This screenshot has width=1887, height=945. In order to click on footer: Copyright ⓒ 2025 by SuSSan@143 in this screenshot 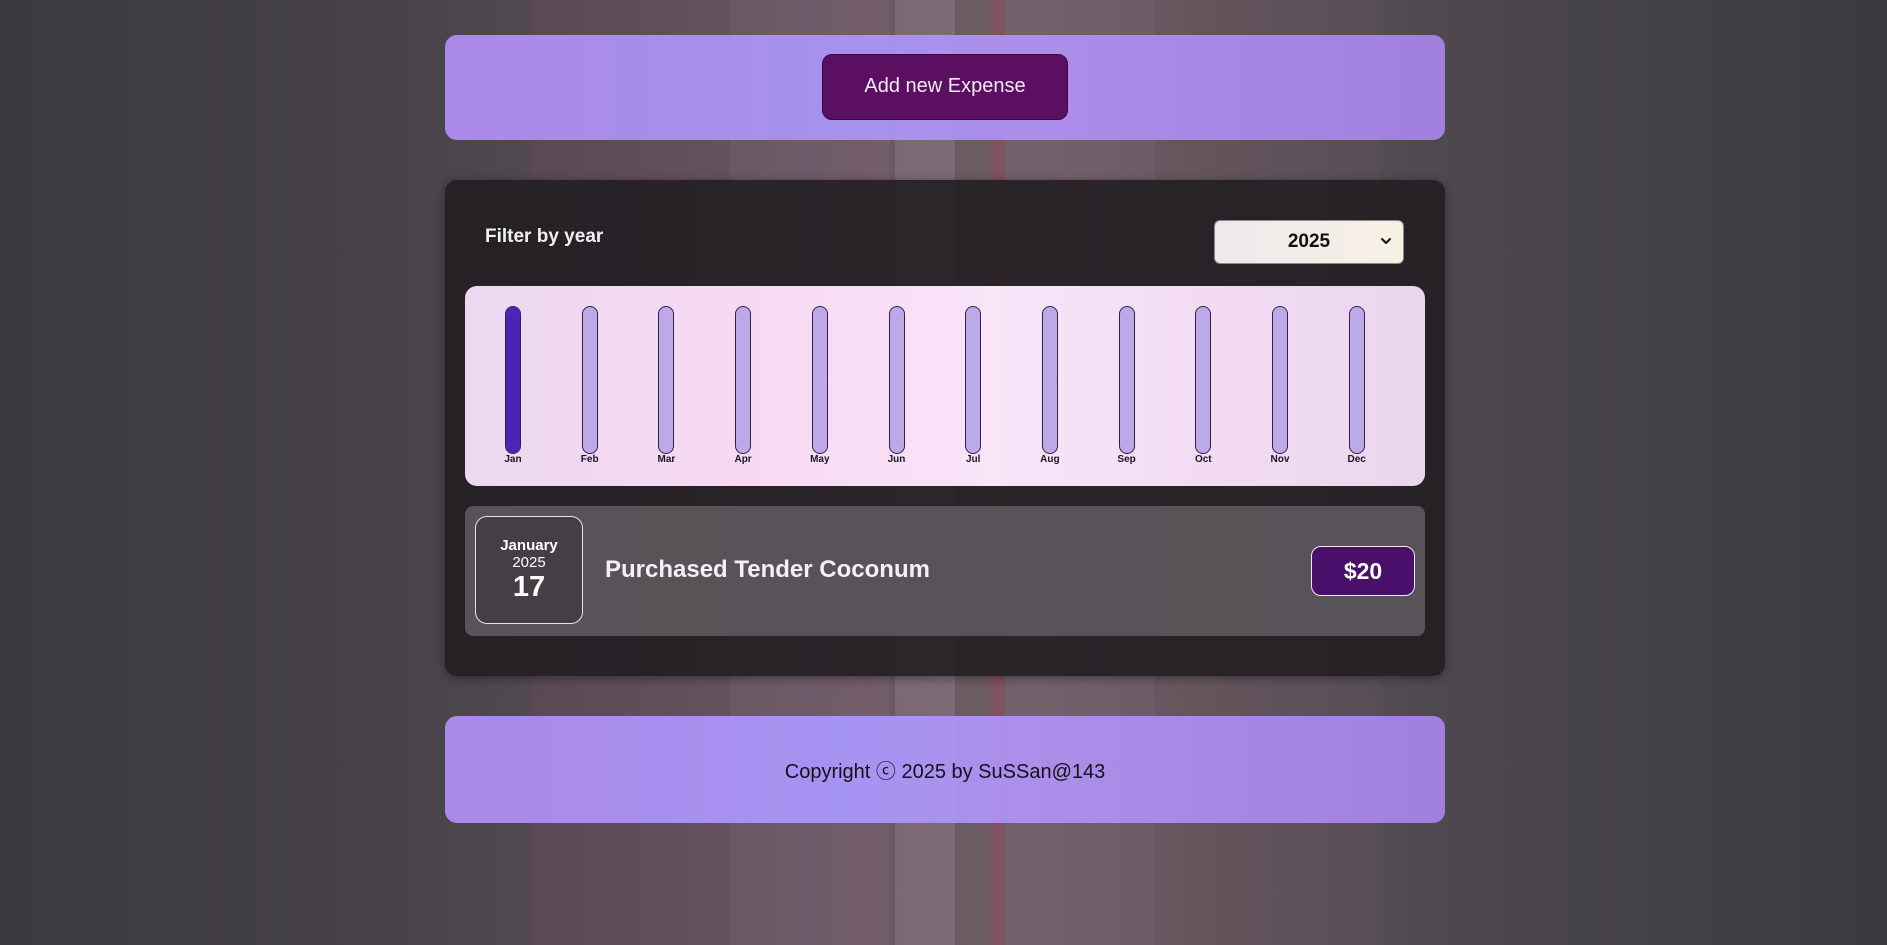, I will do `click(945, 769)`.